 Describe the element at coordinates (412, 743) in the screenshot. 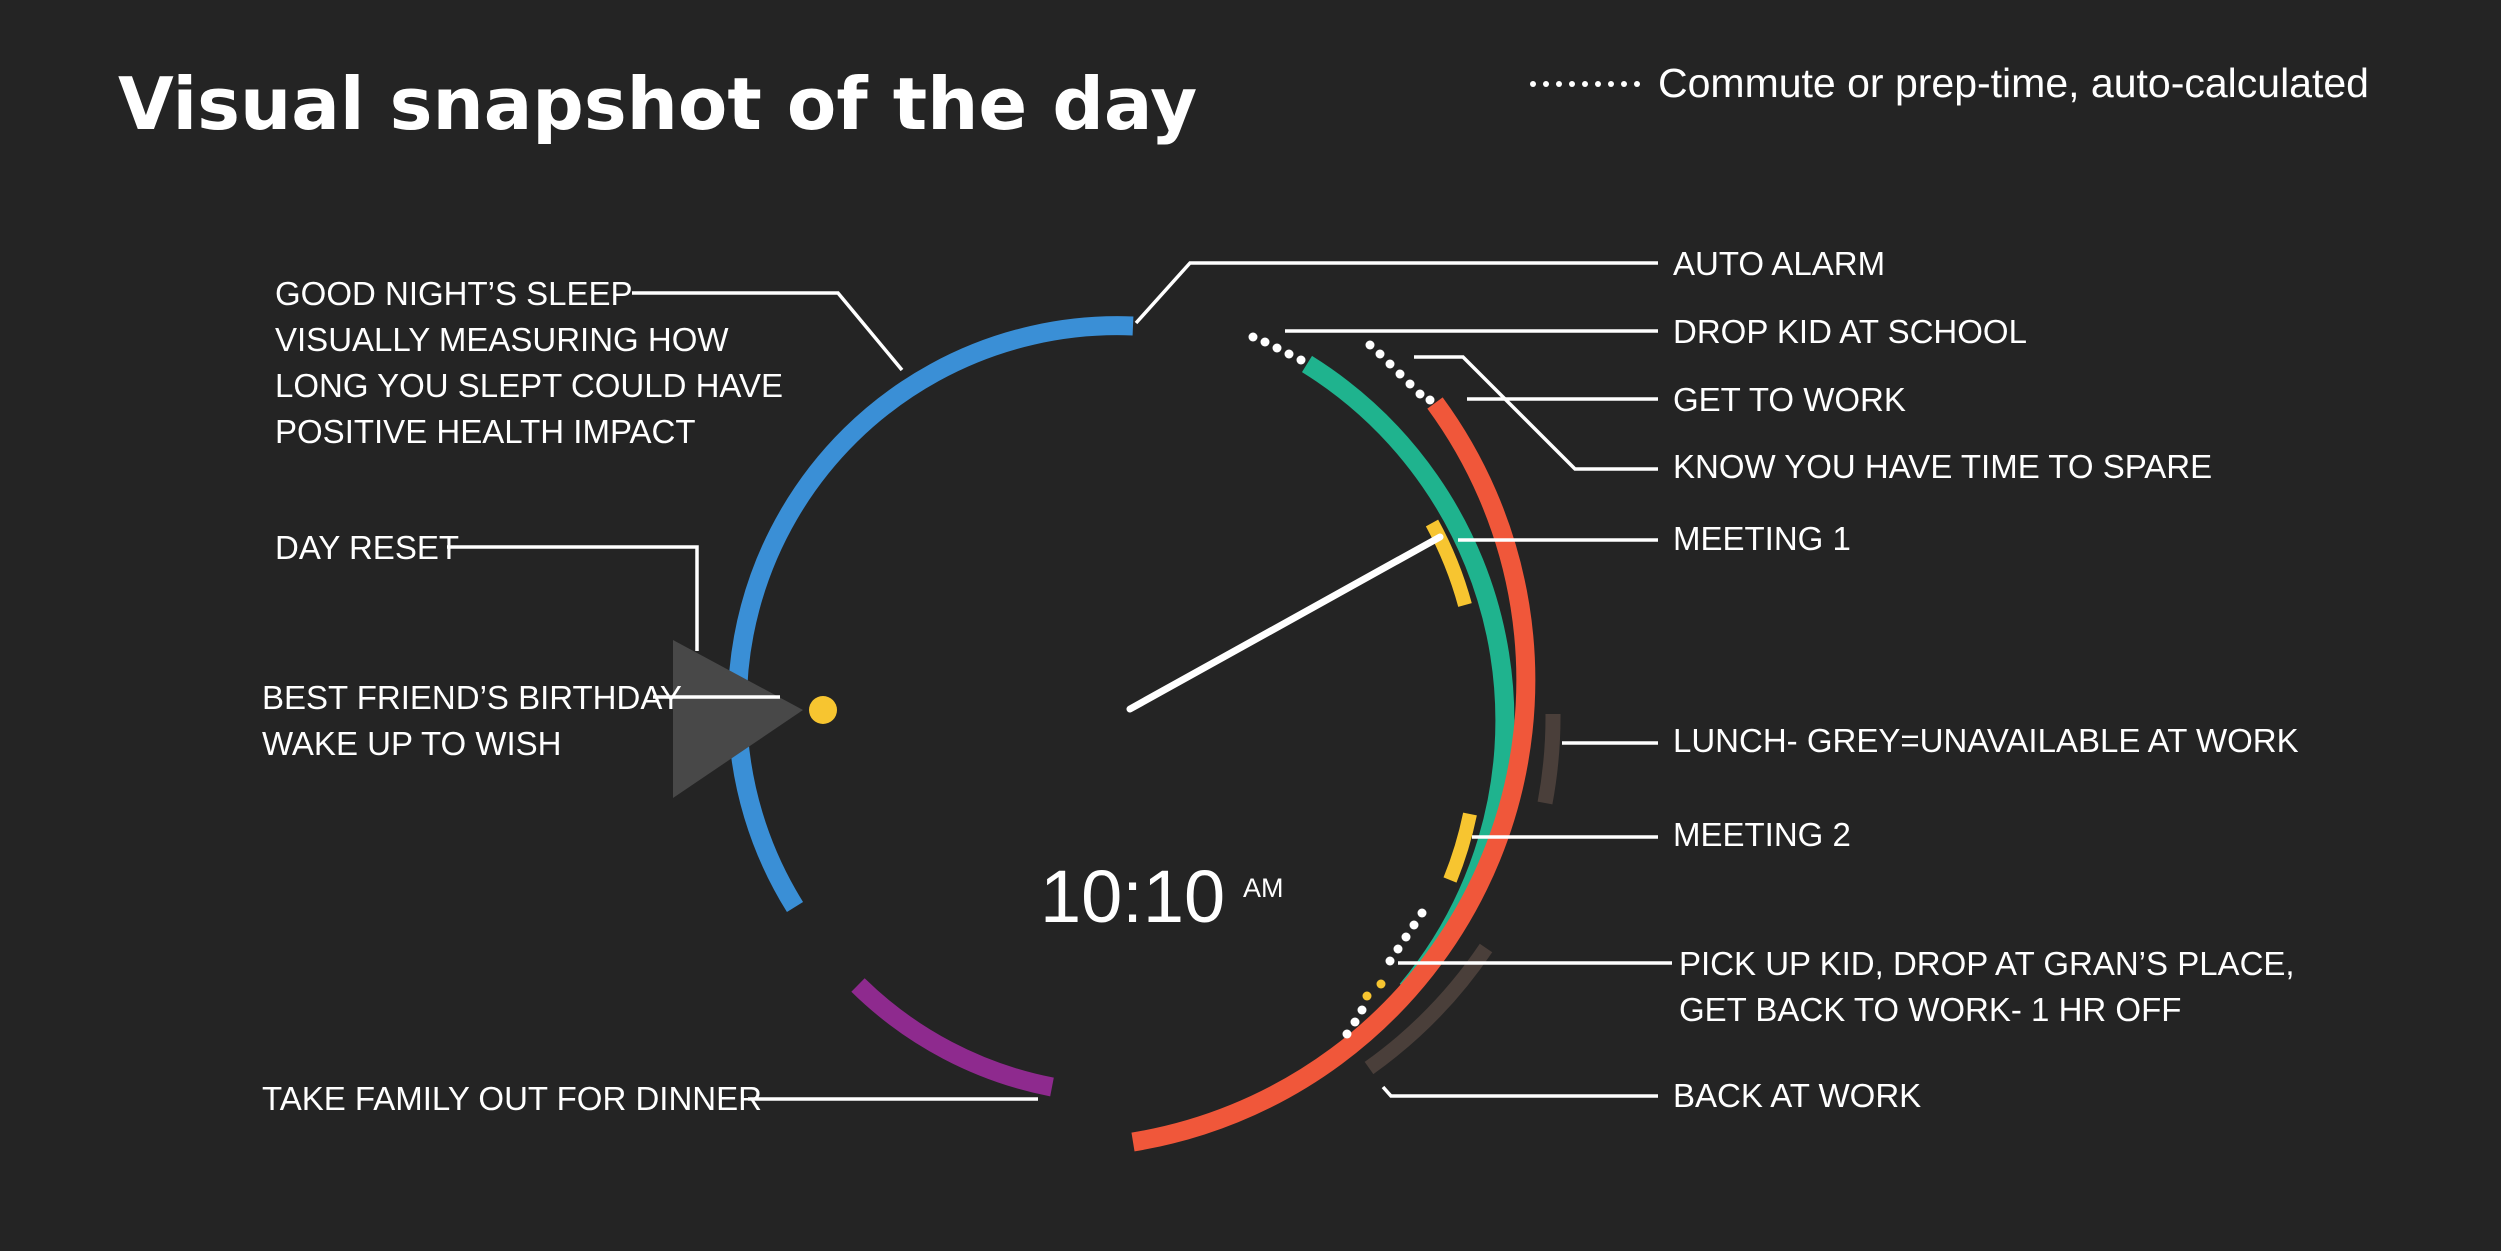

I see `birthday-label-line2: WAKE UP TO WISH` at that location.